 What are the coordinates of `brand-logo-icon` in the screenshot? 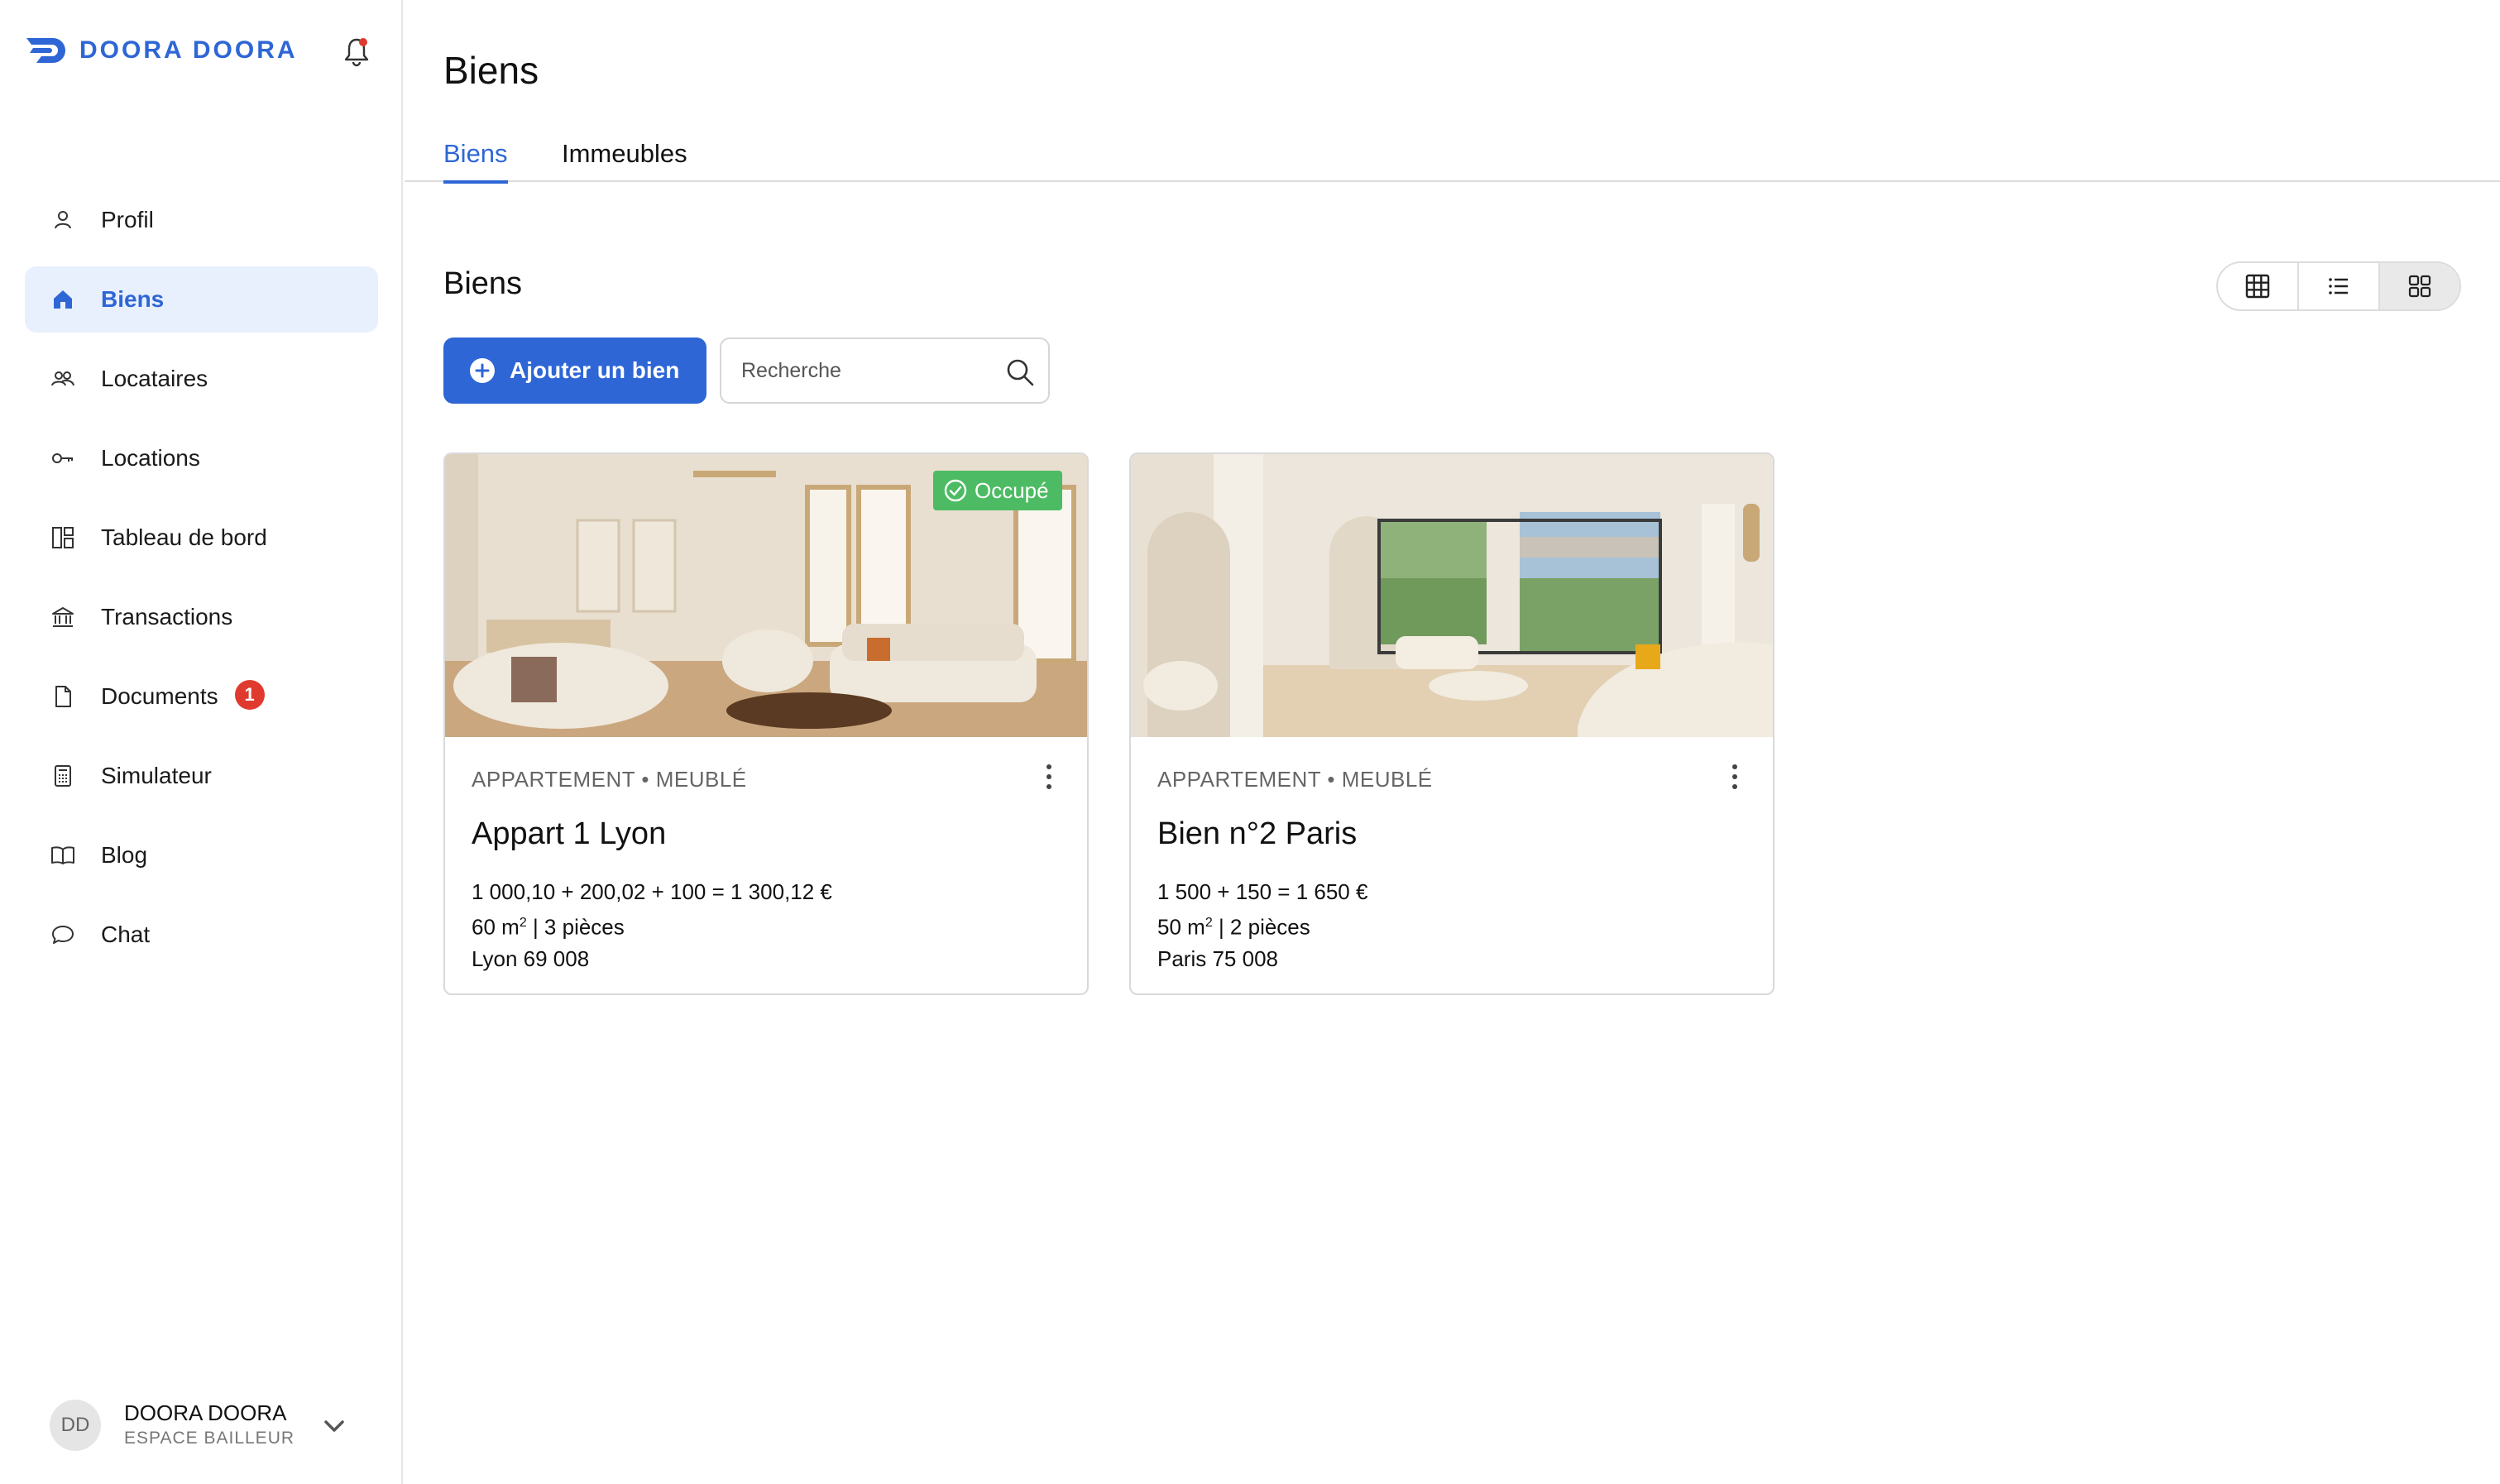 It's located at (45, 50).